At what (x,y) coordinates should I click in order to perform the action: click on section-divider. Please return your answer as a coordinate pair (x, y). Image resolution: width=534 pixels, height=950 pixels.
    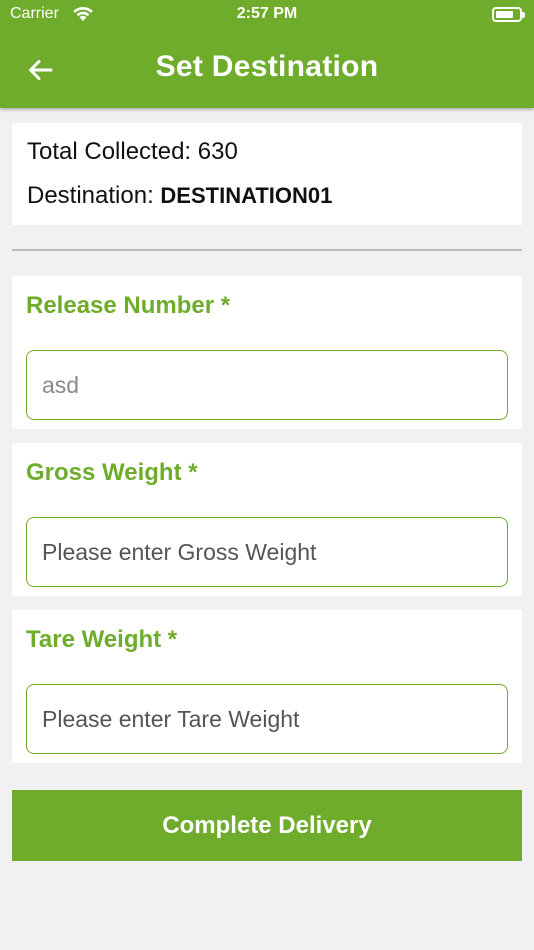
    Looking at the image, I should click on (267, 250).